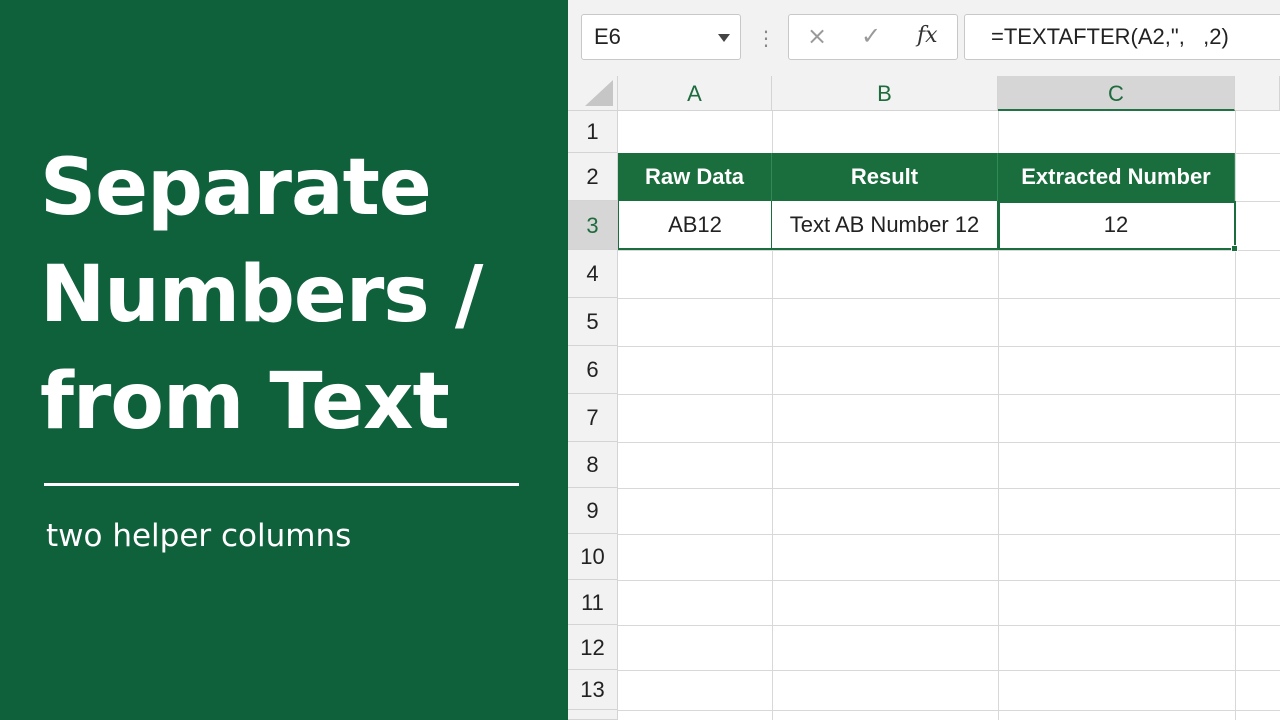 This screenshot has width=1280, height=720. Describe the element at coordinates (593, 511) in the screenshot. I see `row-header-9: 9` at that location.